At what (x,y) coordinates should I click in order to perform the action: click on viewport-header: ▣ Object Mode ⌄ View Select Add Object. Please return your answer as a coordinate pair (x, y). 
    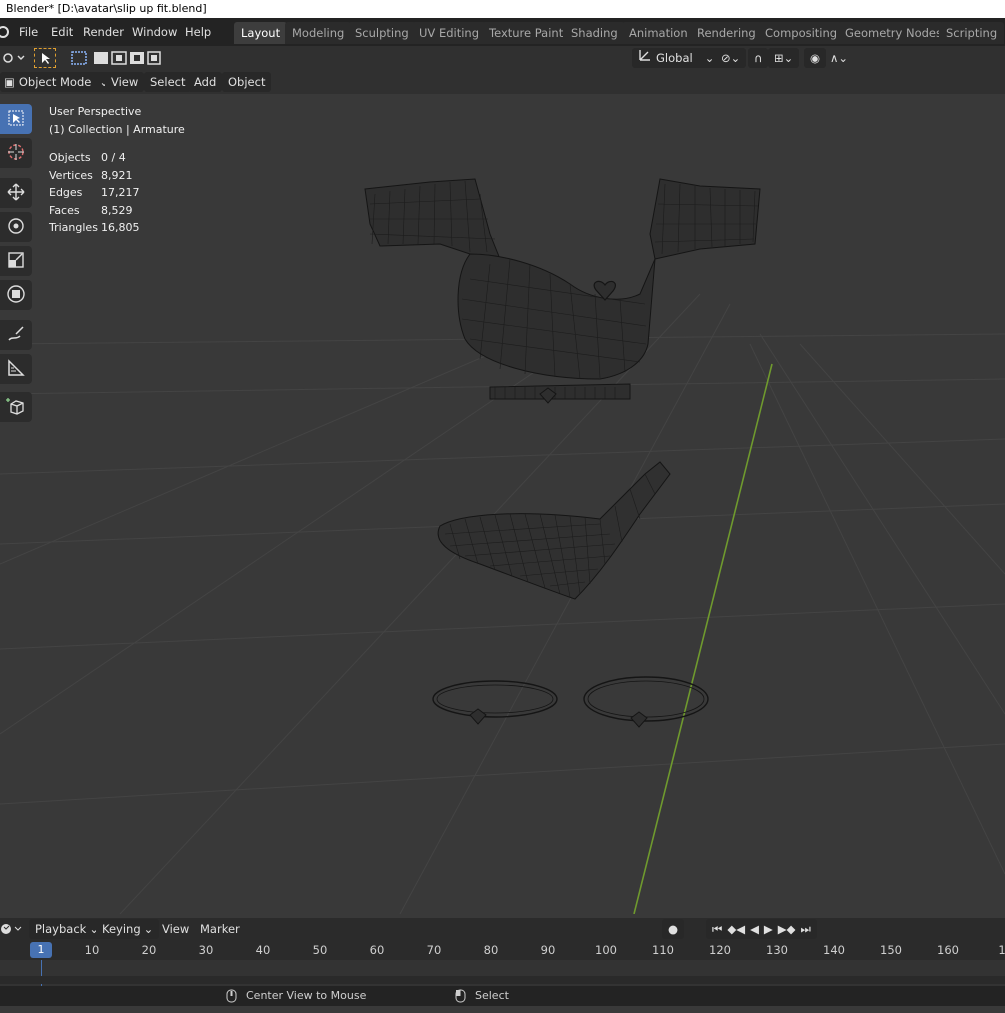
    Looking at the image, I should click on (502, 82).